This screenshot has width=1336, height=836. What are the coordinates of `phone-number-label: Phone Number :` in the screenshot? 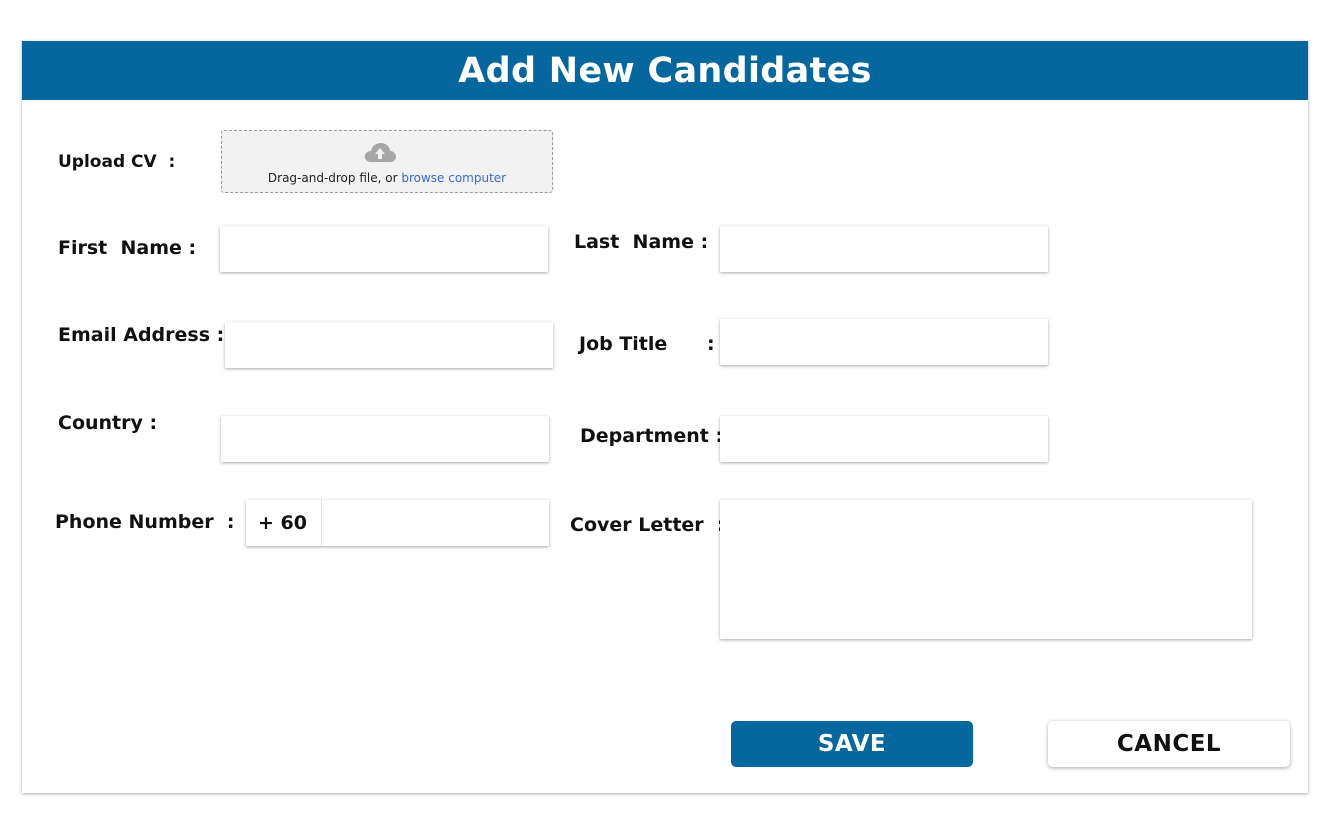 It's located at (145, 522).